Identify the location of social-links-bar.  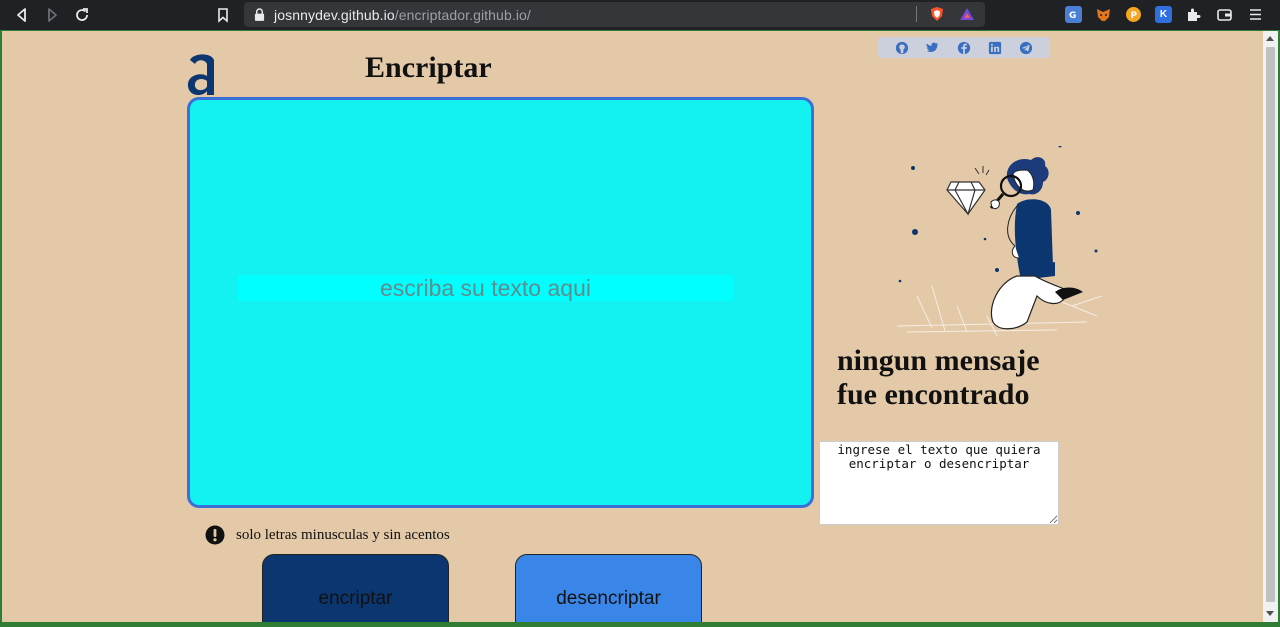
(964, 47).